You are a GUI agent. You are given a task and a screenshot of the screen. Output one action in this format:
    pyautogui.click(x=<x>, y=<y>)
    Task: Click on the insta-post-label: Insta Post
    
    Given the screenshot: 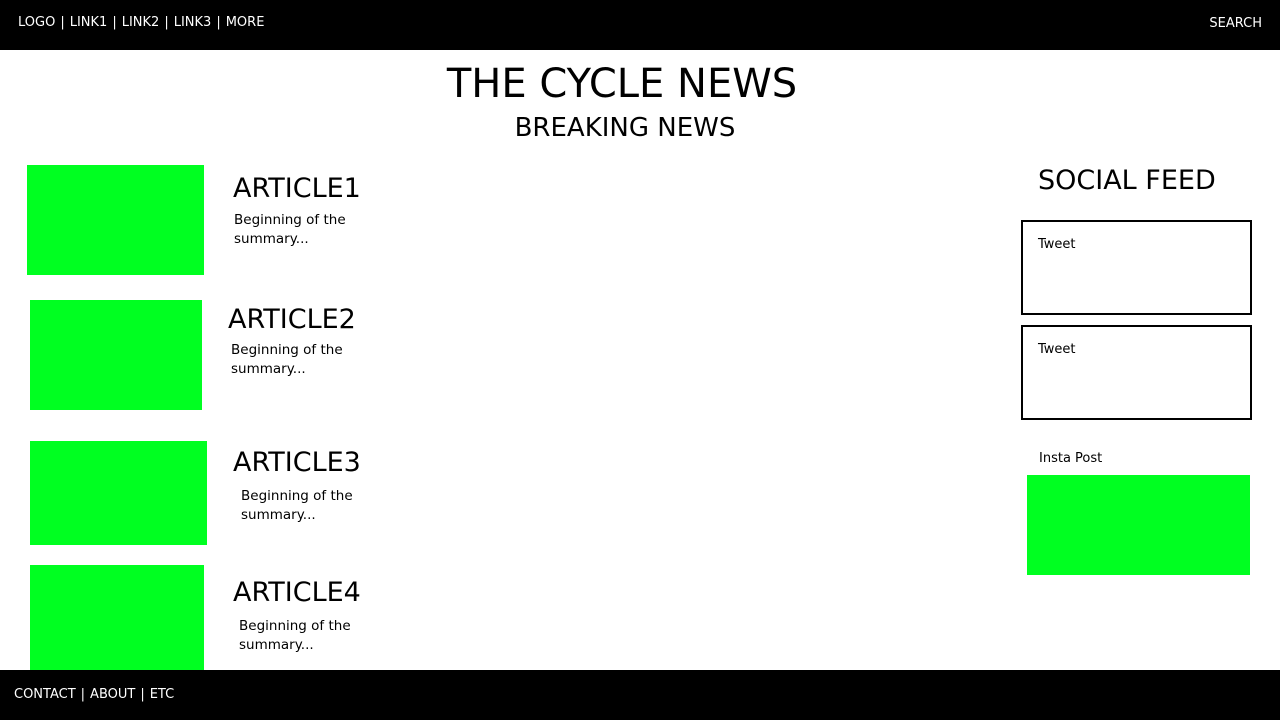 What is the action you would take?
    pyautogui.click(x=1071, y=458)
    